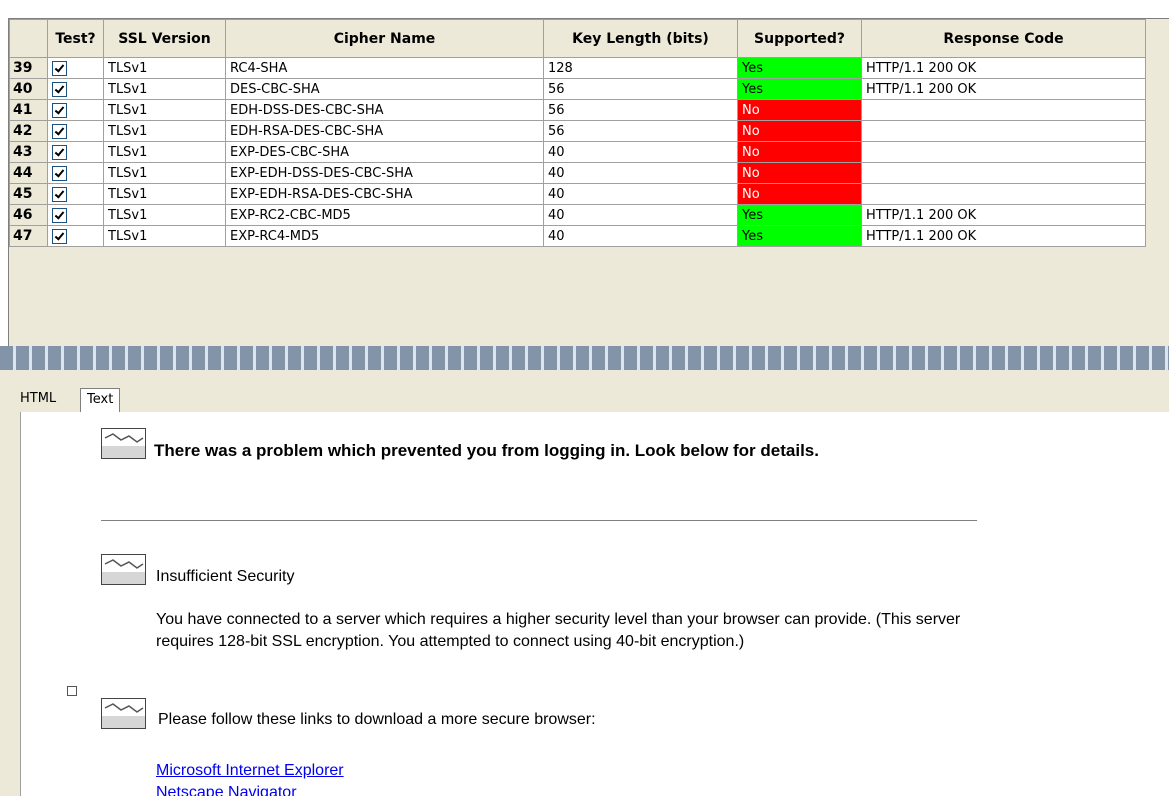  What do you see at coordinates (100, 400) in the screenshot?
I see `tab-text: Text` at bounding box center [100, 400].